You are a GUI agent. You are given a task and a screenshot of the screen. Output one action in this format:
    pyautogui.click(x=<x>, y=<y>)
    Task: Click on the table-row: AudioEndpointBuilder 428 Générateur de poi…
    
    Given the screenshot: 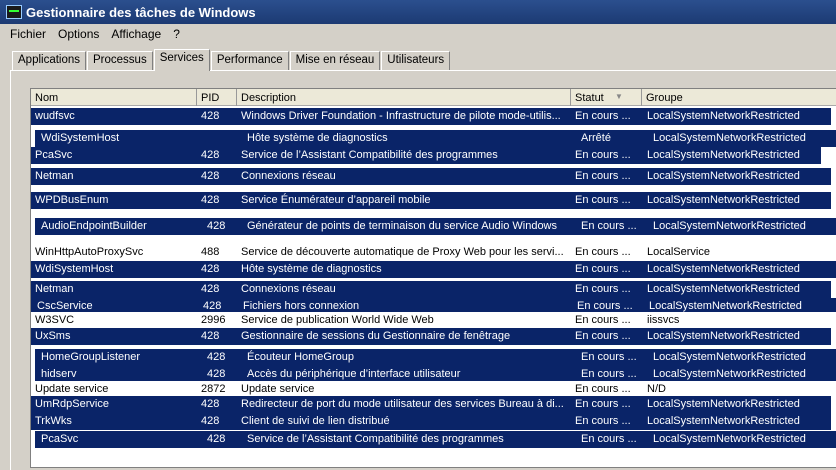 What is the action you would take?
    pyautogui.click(x=435, y=226)
    